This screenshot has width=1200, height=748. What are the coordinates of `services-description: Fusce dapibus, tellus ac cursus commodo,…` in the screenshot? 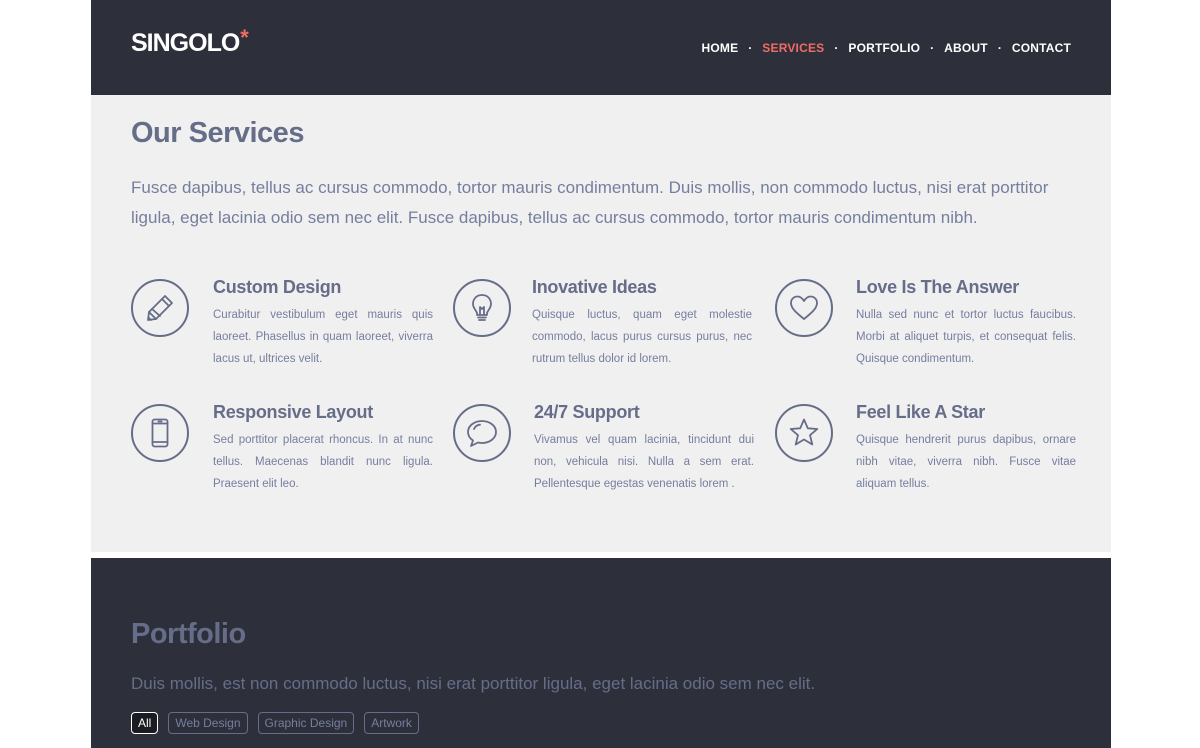 It's located at (590, 202).